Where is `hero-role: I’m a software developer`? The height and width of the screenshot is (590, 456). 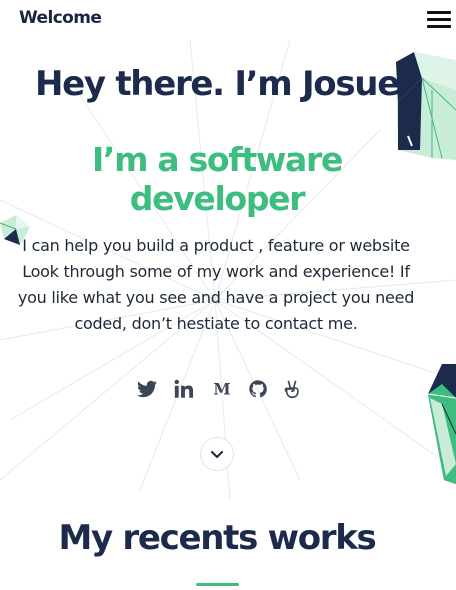 hero-role: I’m a software developer is located at coordinates (217, 179).